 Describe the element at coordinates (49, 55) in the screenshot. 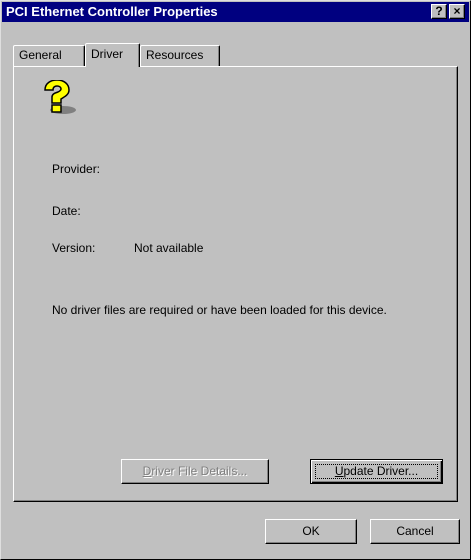

I see `tab-general: General` at that location.